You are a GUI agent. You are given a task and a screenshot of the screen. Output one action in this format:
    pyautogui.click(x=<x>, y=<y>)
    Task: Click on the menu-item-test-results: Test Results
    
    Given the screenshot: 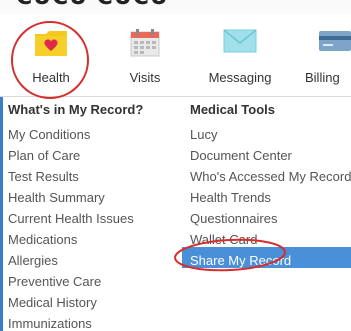 What is the action you would take?
    pyautogui.click(x=43, y=176)
    